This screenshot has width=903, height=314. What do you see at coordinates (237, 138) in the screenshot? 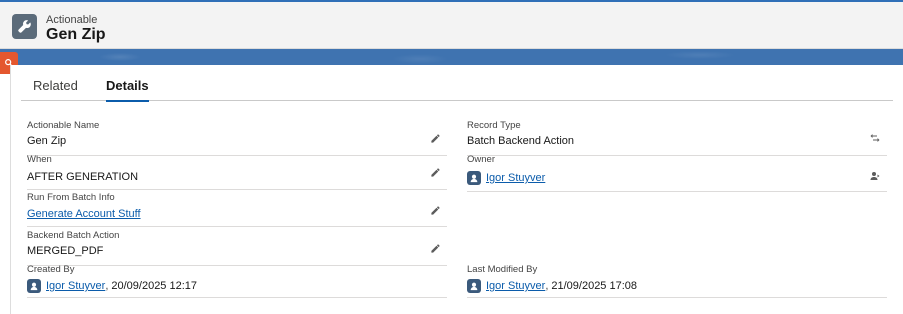
I see `field-actionable-name: Actionable Name Gen Zip` at bounding box center [237, 138].